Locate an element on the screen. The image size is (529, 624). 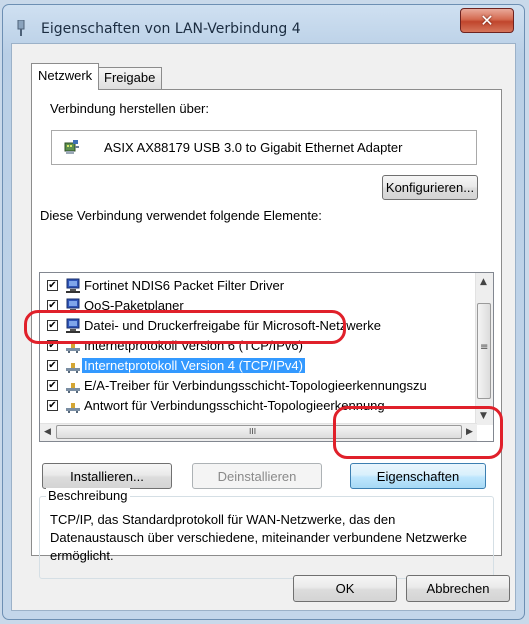
uninstall-button: Deinstallieren is located at coordinates (257, 476).